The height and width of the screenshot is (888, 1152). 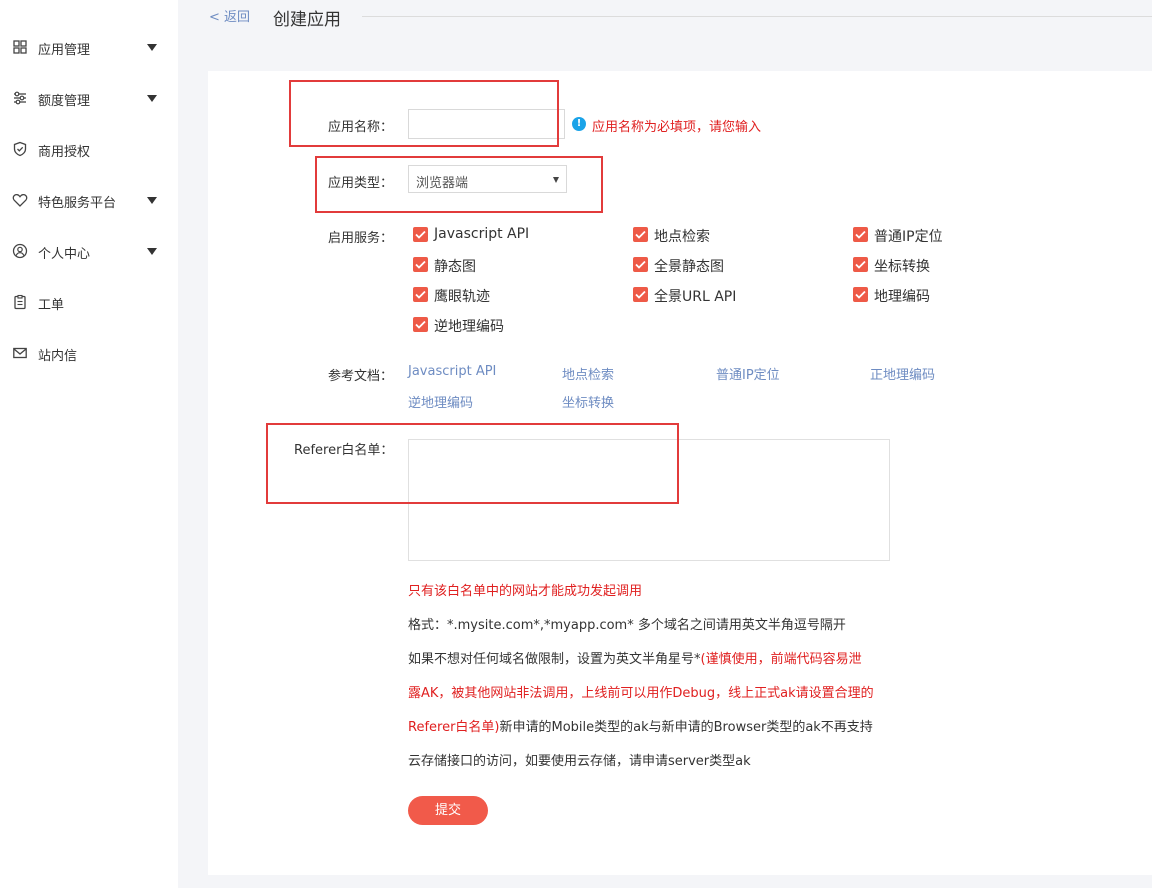 What do you see at coordinates (440, 401) in the screenshot?
I see `doc-link-reverse-geocoding: 逆地理编码` at bounding box center [440, 401].